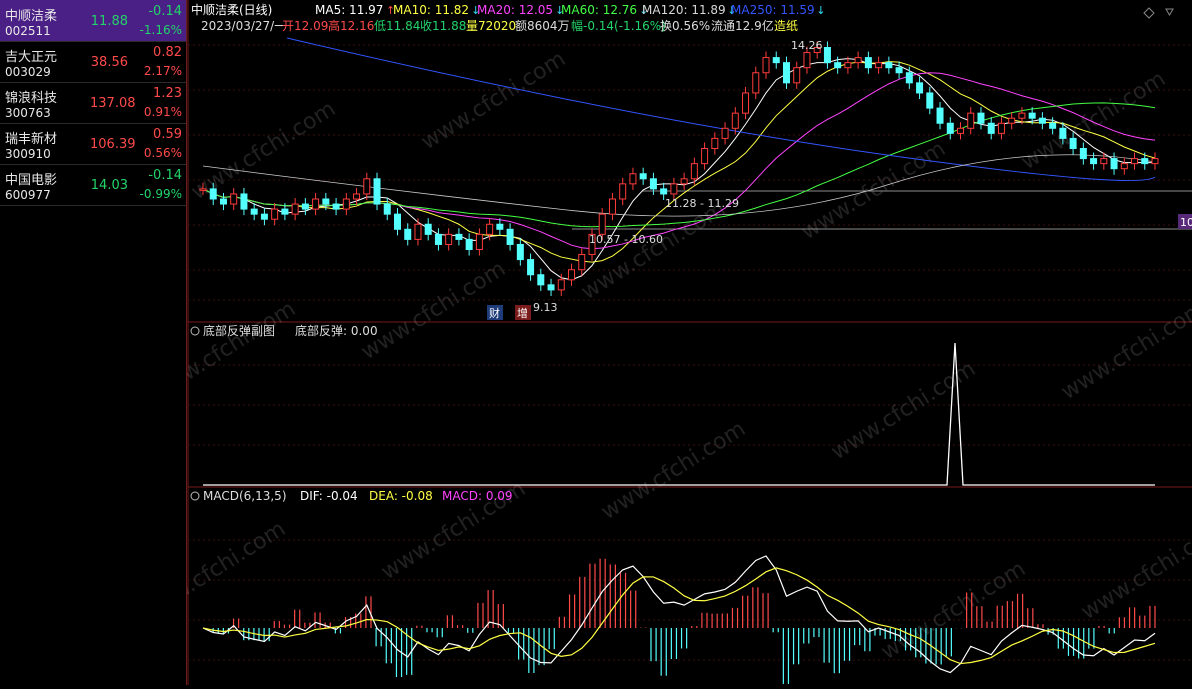 This screenshot has width=1192, height=689. What do you see at coordinates (401, 496) in the screenshot?
I see `macd-dea: DEA: -0.08` at bounding box center [401, 496].